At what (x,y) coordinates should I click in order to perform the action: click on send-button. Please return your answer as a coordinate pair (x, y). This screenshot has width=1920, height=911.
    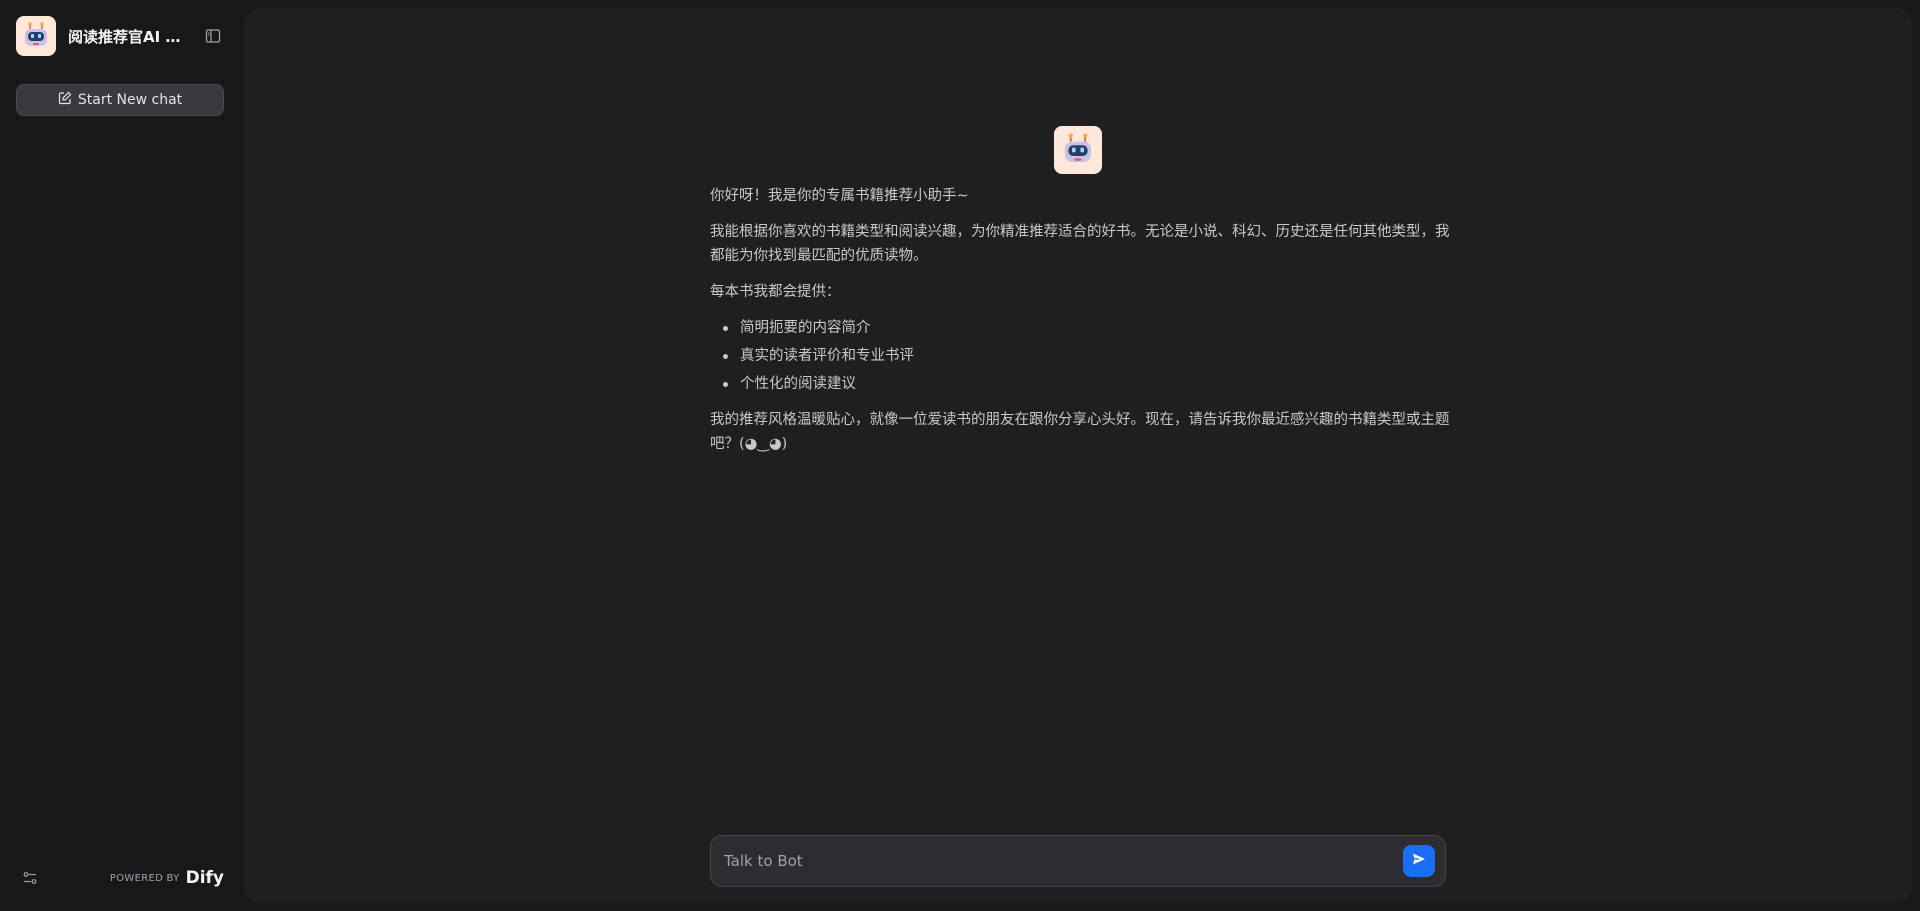
    Looking at the image, I should click on (1419, 861).